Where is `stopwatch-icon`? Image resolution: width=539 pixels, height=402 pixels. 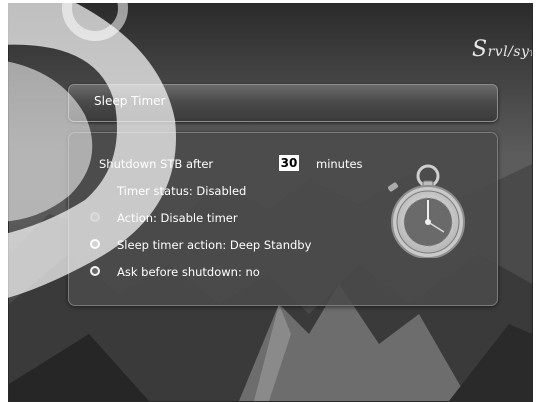 stopwatch-icon is located at coordinates (426, 211).